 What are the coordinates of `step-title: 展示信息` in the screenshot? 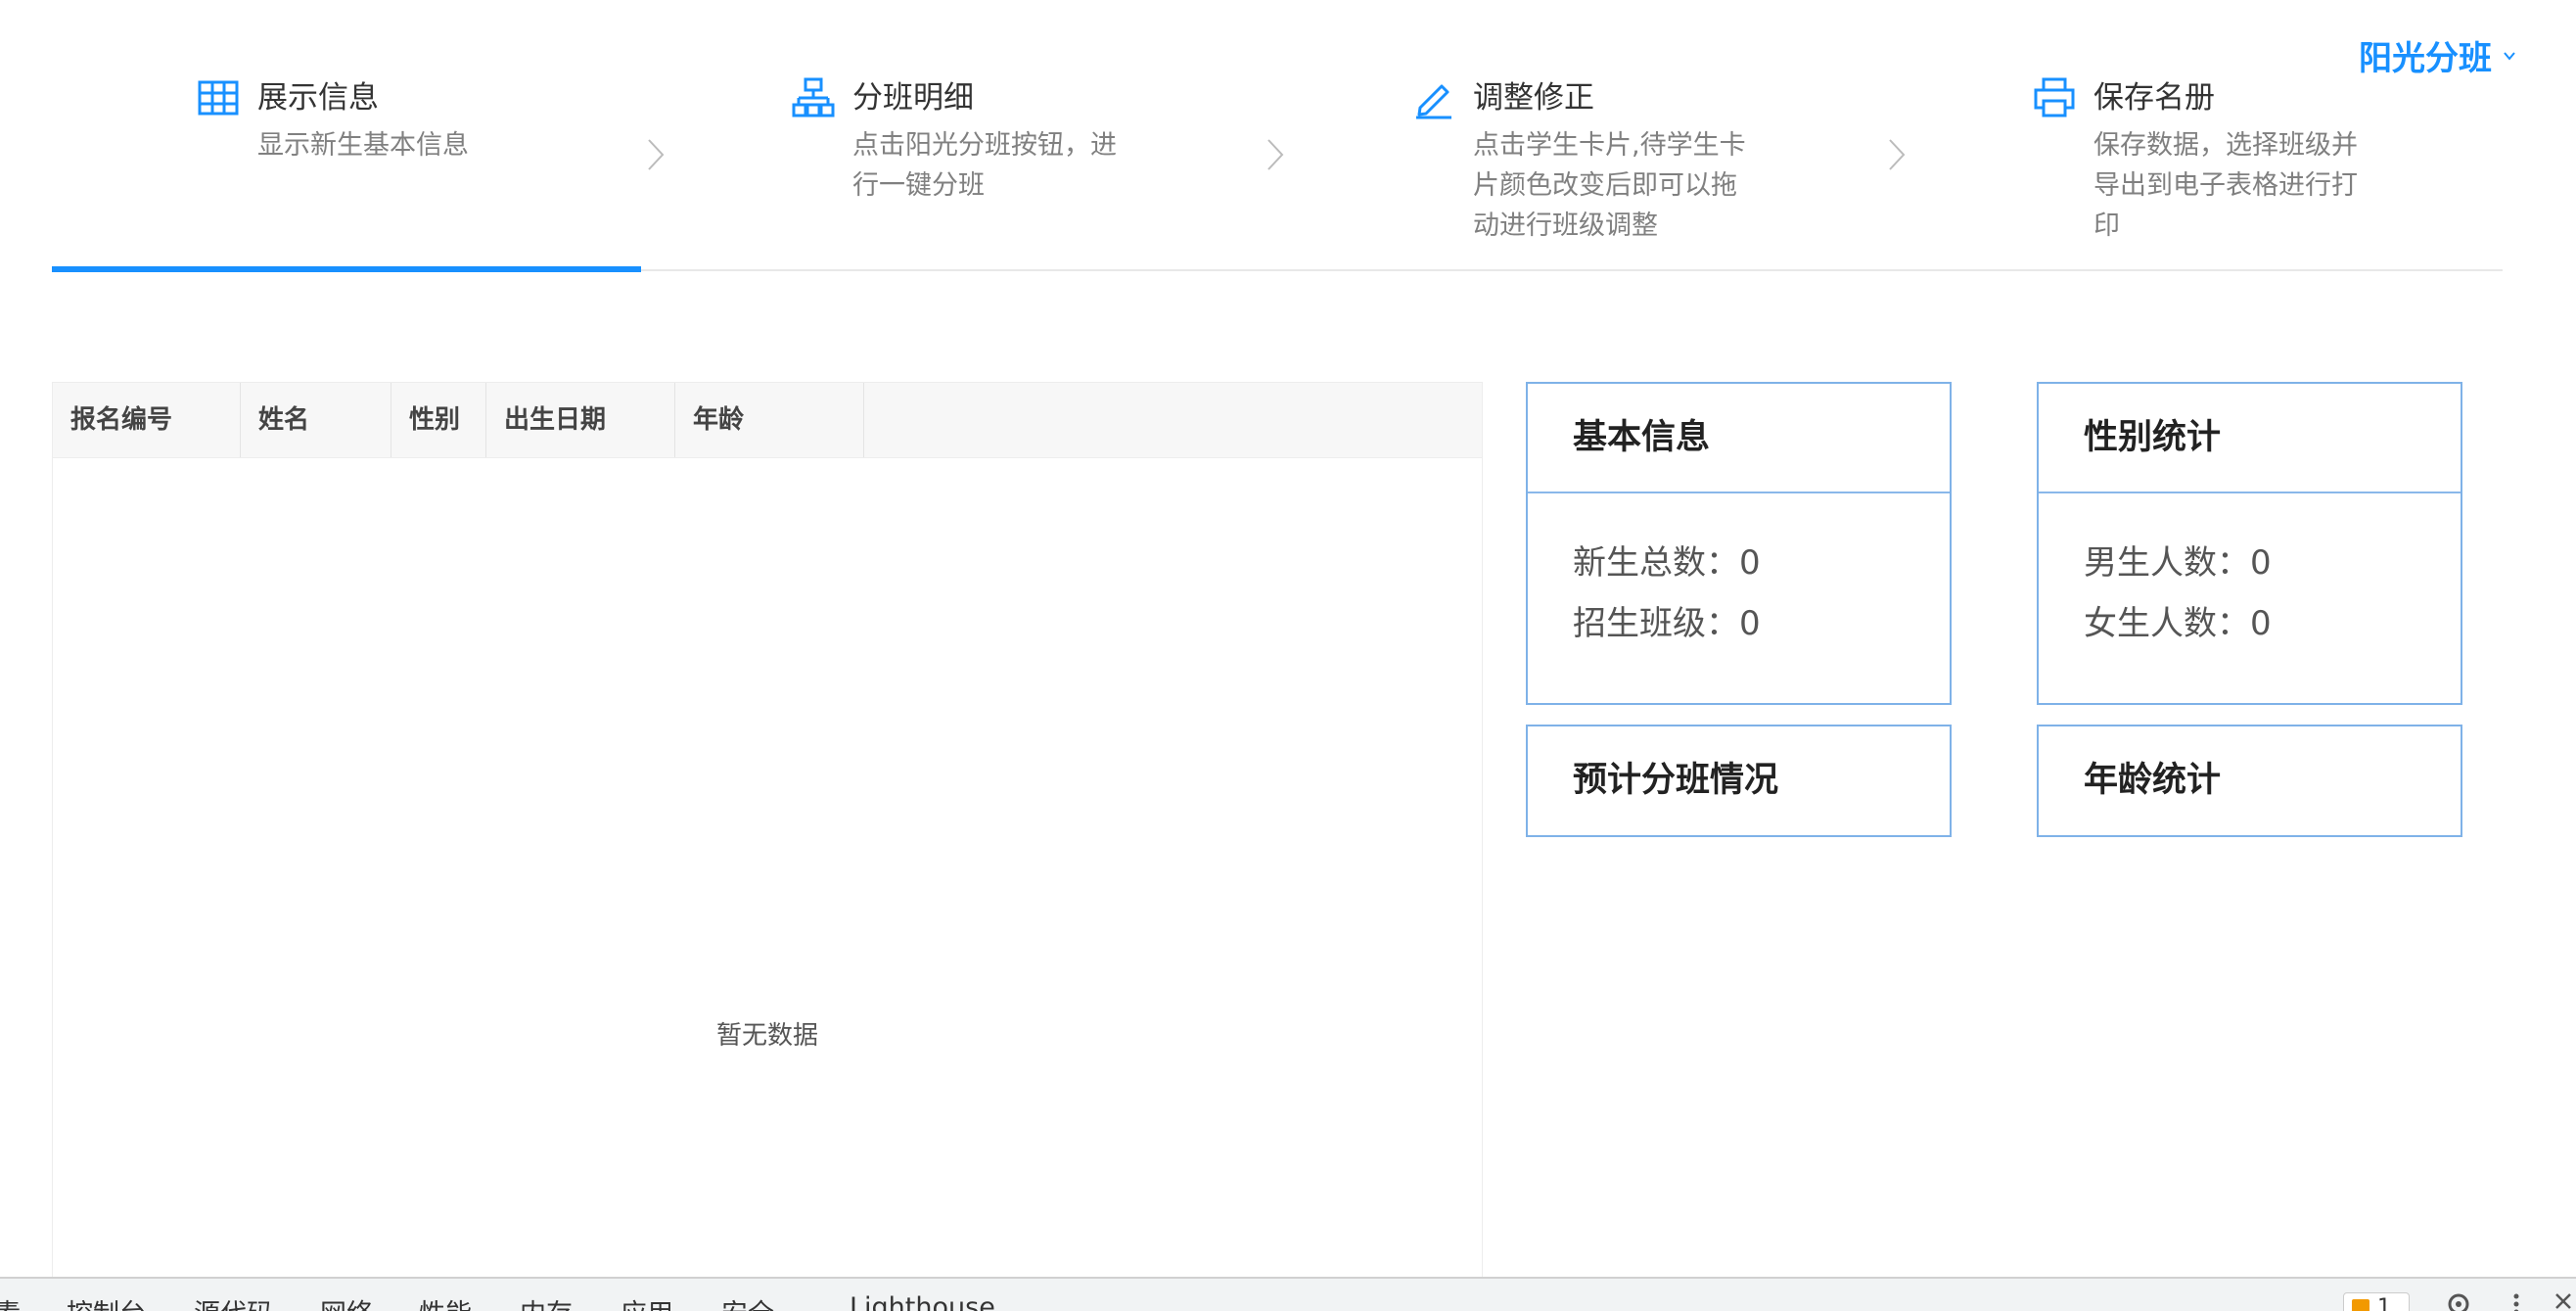 It's located at (318, 98).